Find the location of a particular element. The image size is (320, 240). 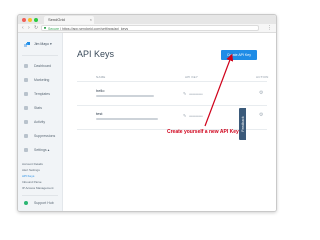

browser-tab: SendGrid × is located at coordinates (69, 20).